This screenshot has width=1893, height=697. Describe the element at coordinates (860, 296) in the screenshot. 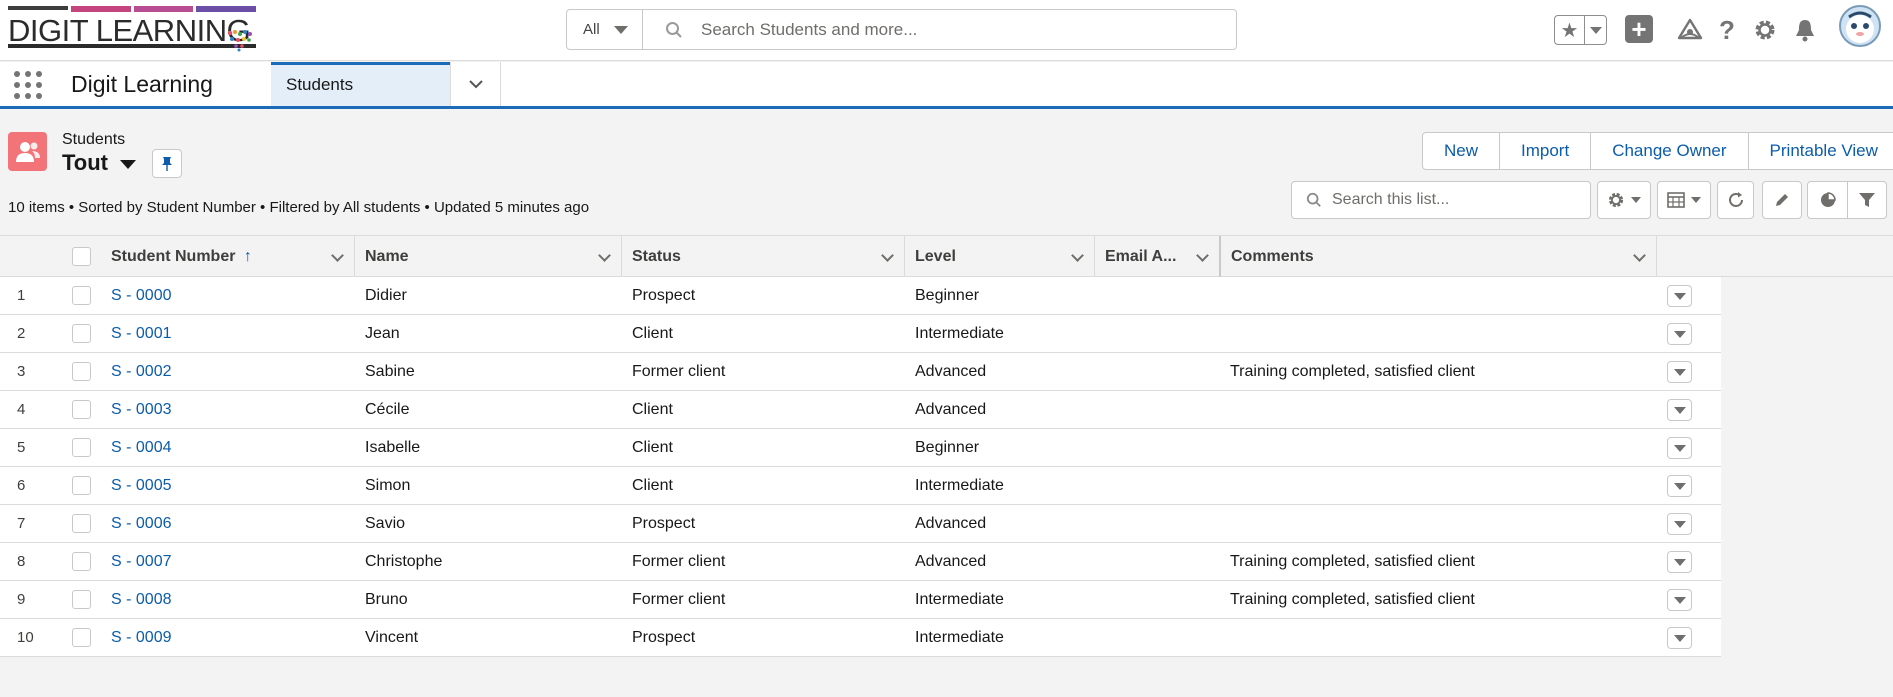

I see `table-row: 1 S - 0000 Didier Prospect Beginner` at that location.